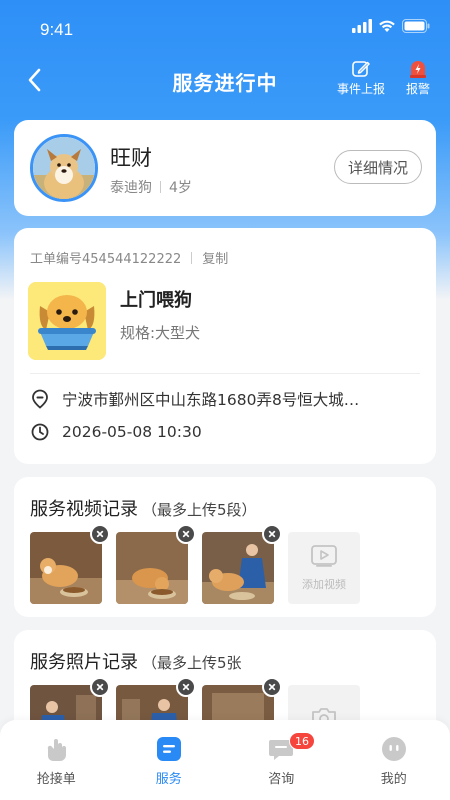 The image size is (450, 800). I want to click on alarm-label: 报警, so click(418, 89).